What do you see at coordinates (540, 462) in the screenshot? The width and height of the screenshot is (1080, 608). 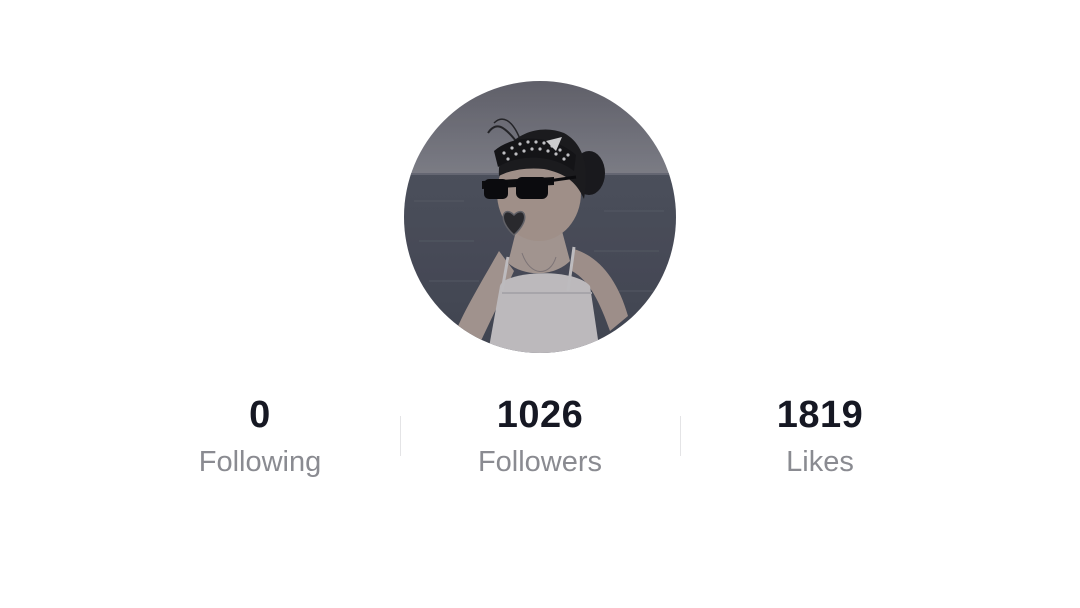 I see `followers-label: Followers` at bounding box center [540, 462].